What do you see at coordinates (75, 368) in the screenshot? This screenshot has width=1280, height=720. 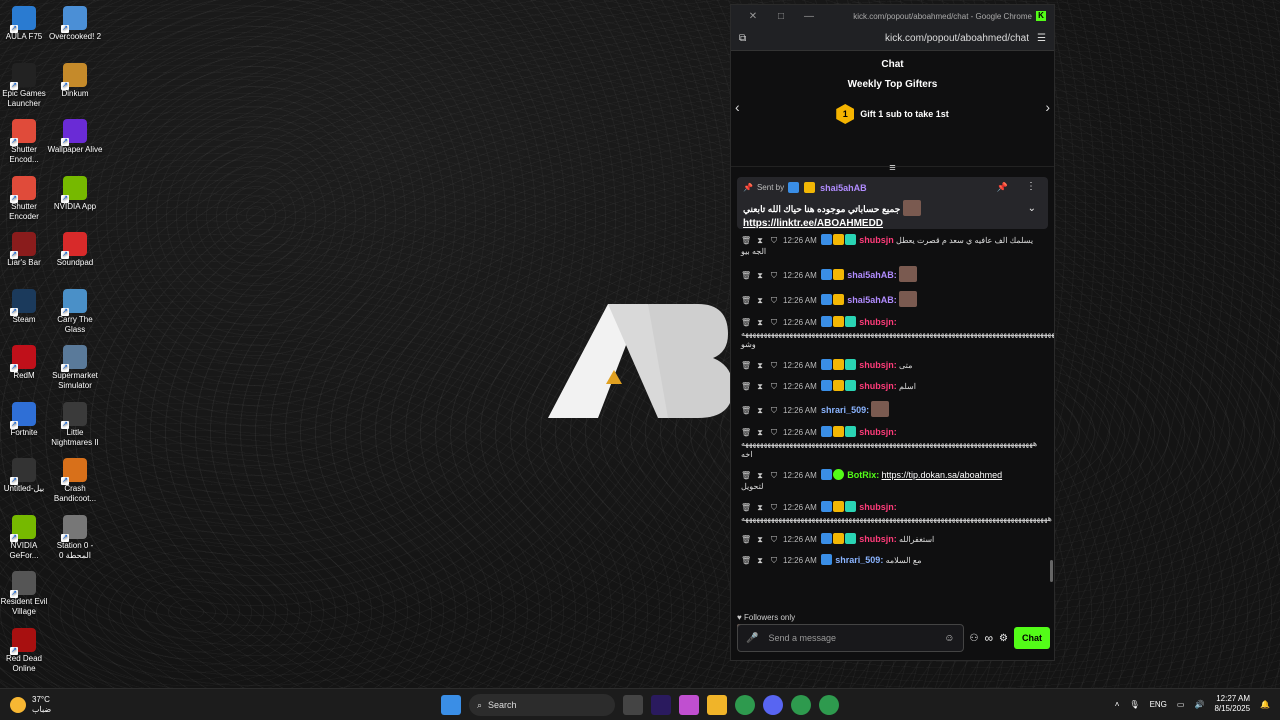 I see `desktop-icon: Supermarket Simulator` at bounding box center [75, 368].